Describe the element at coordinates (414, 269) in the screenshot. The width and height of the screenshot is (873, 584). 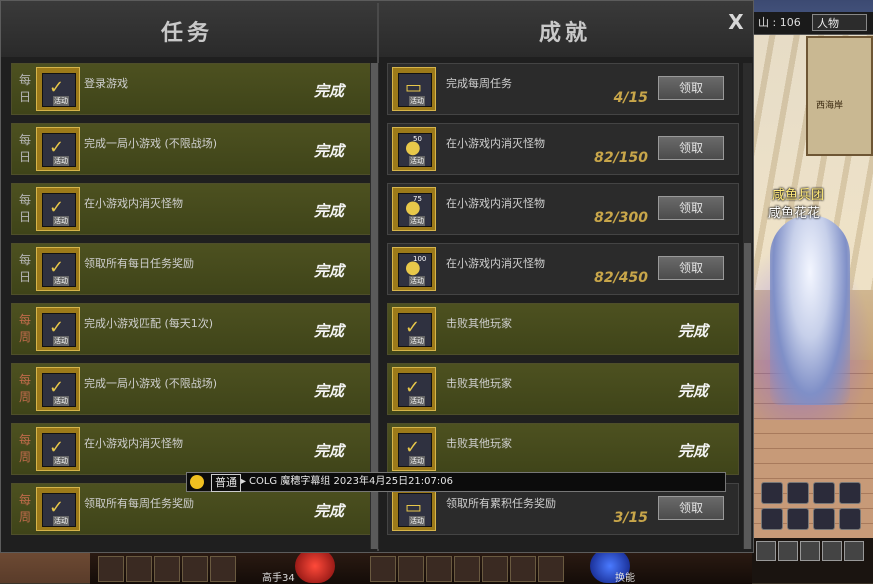
I see `coin-icon: ● 100 活动` at that location.